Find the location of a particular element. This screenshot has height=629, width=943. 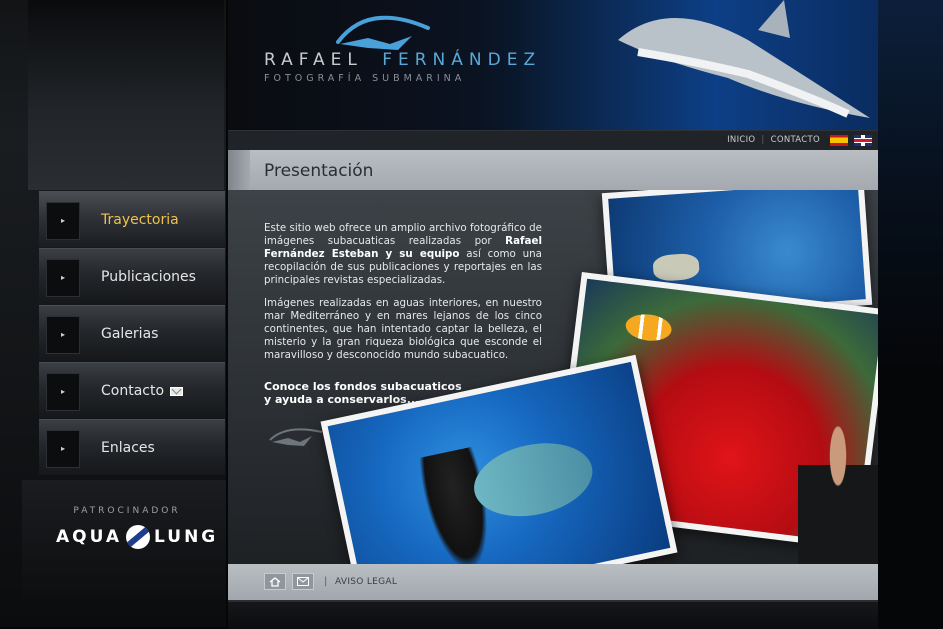

aqualung-emblem-icon is located at coordinates (138, 537).